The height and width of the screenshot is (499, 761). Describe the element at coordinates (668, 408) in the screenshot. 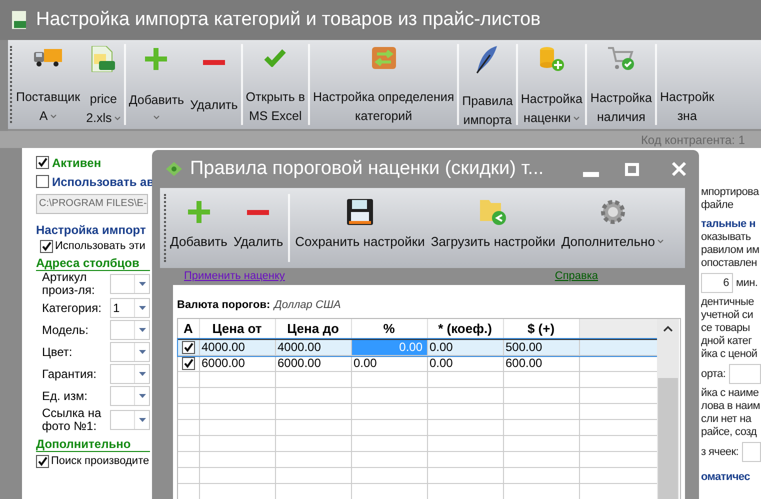

I see `scrollbar` at that location.